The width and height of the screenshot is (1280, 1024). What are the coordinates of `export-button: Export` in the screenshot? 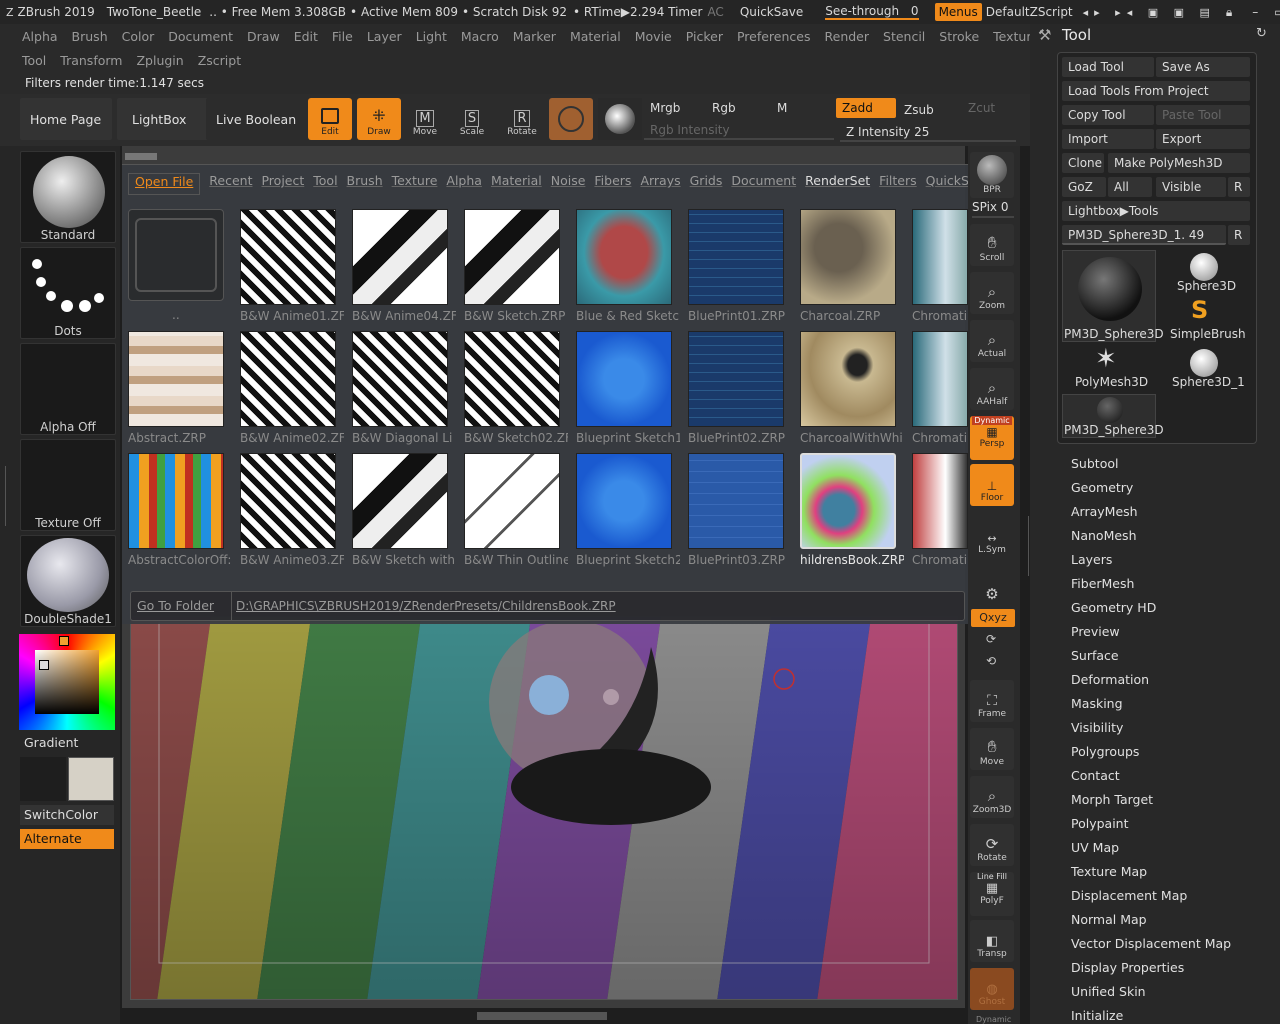 It's located at (1203, 139).